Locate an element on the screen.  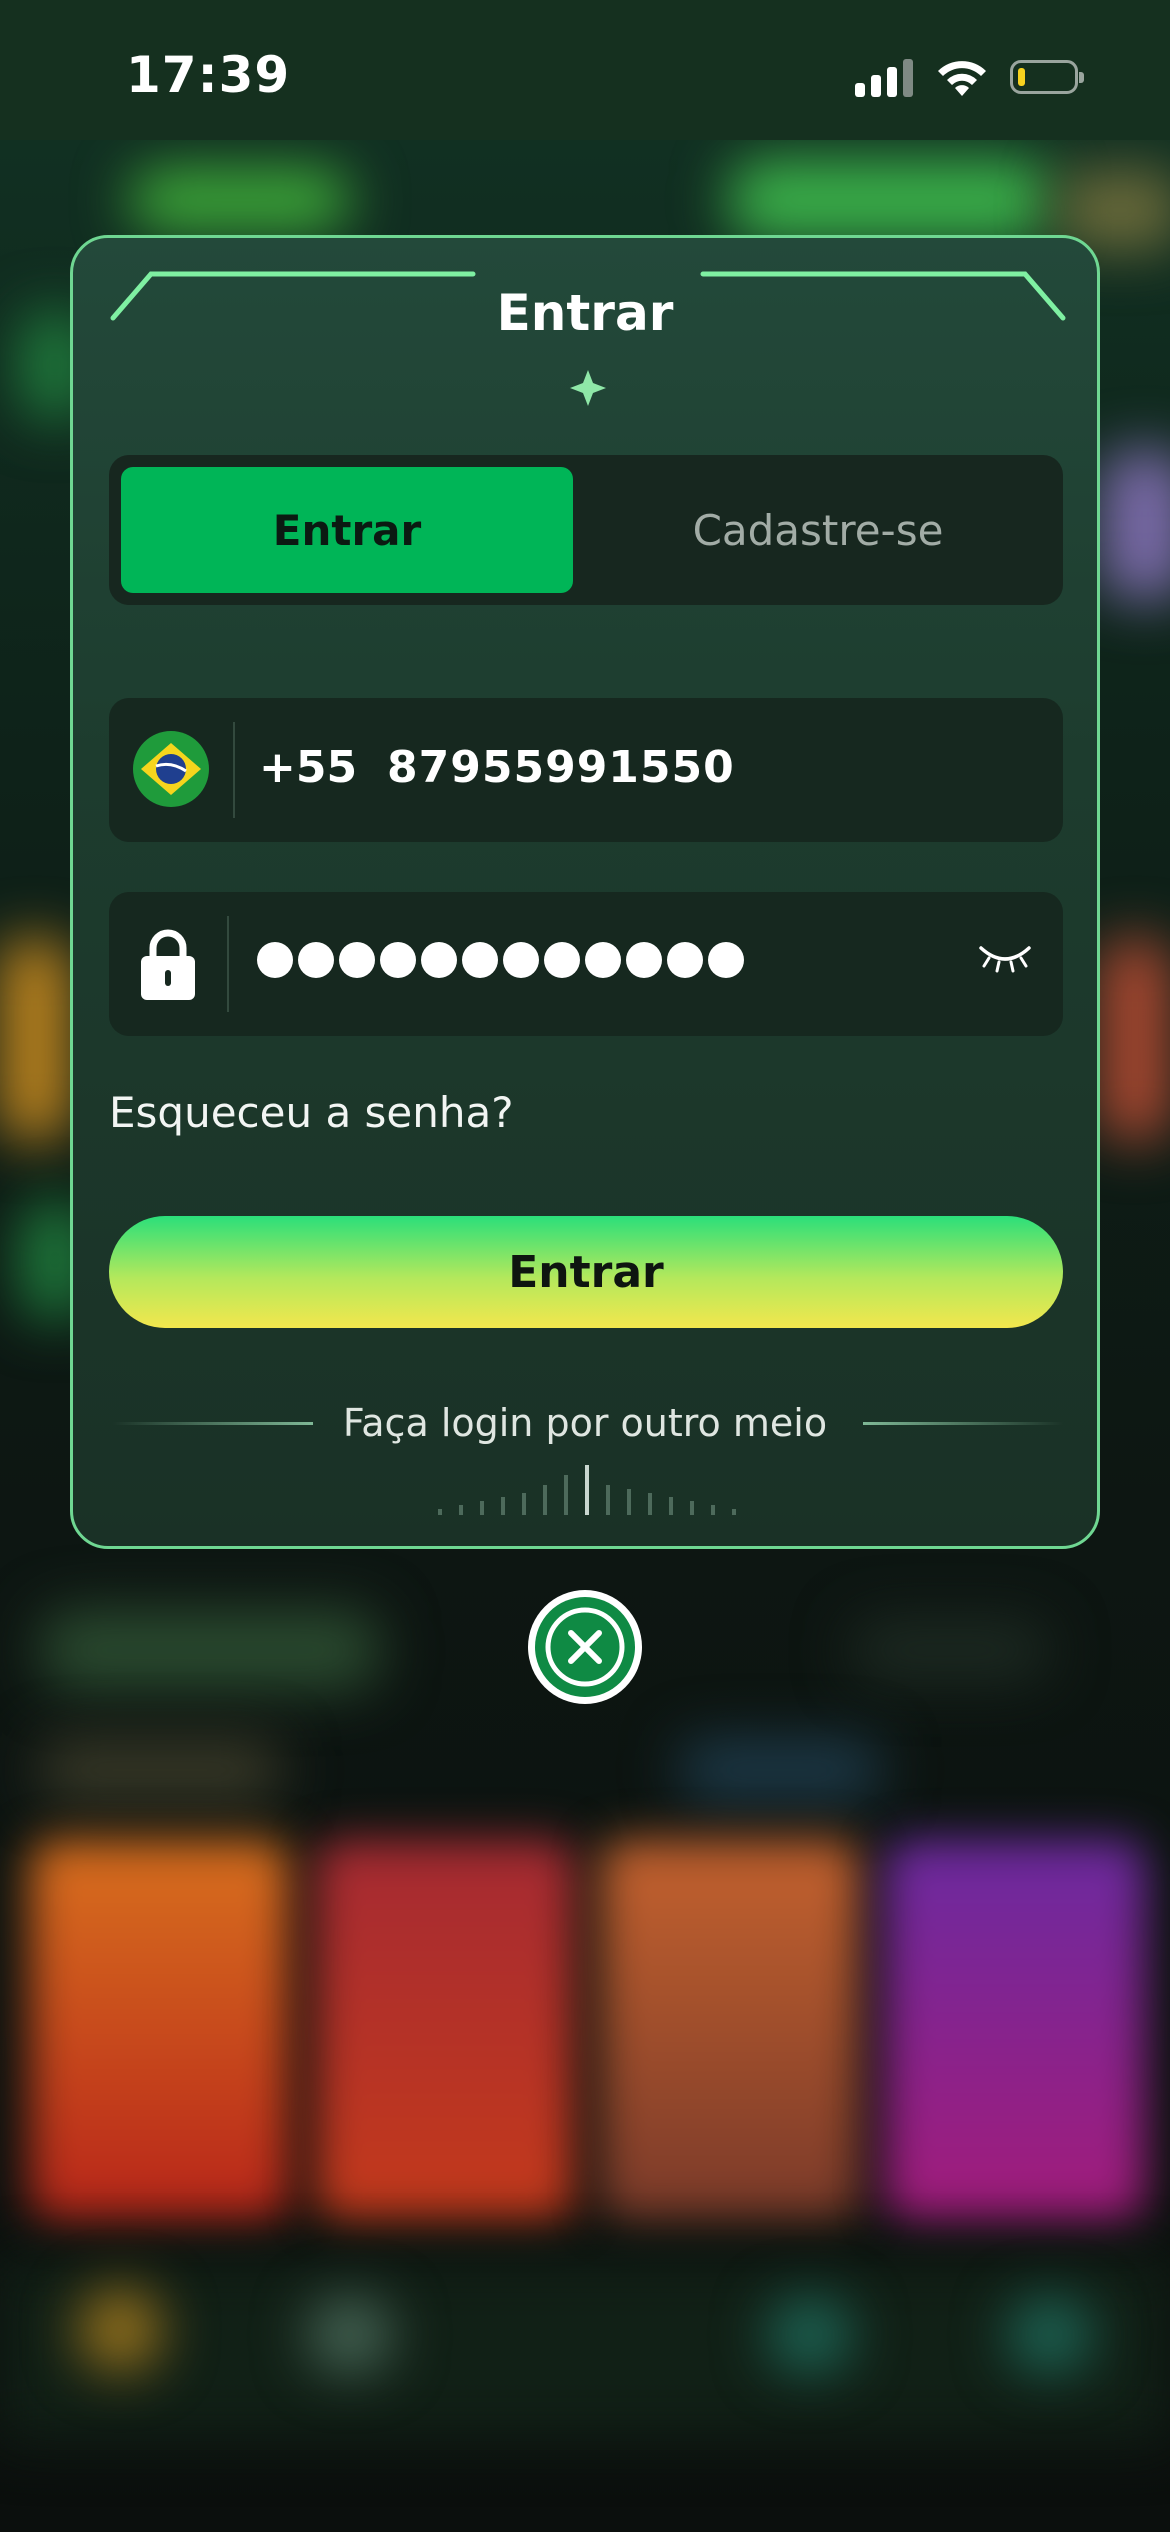
alt-login-divider: Faça login por outro meio is located at coordinates (585, 1423).